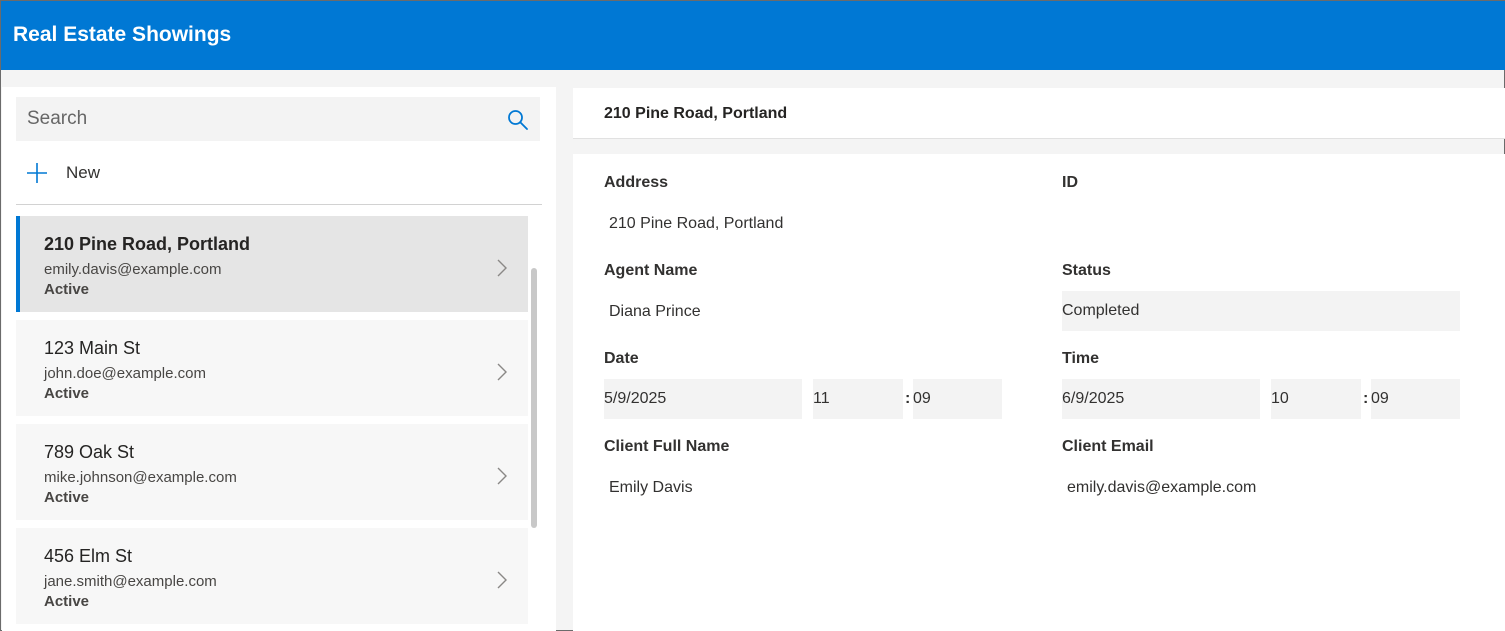  I want to click on app-header: Real Estate Showings, so click(753, 35).